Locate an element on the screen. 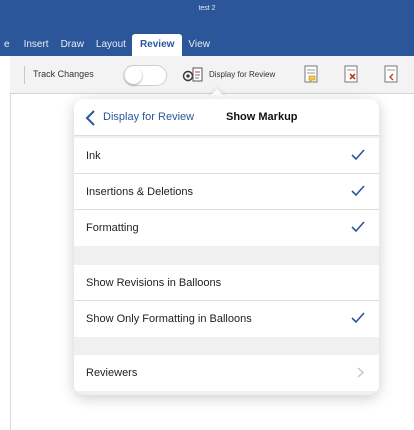 This screenshot has width=414, height=430. display-for-review-icon is located at coordinates (193, 75).